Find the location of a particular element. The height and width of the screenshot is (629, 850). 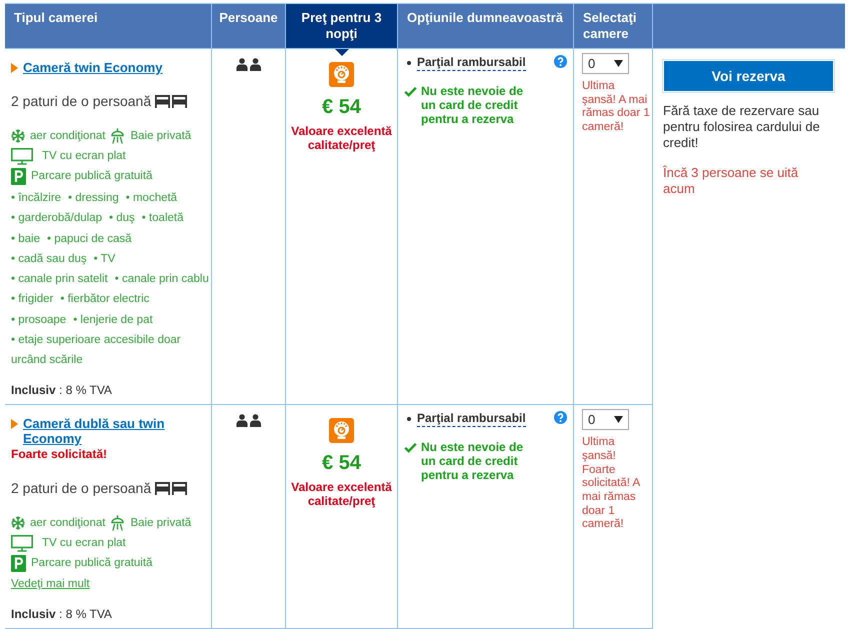

amenity-item: • canale prin cablu is located at coordinates (161, 279).